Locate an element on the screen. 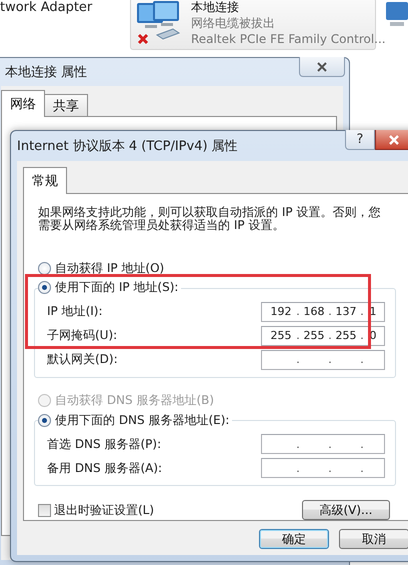 Image resolution: width=408 pixels, height=565 pixels. adapter-name: 本地连接 is located at coordinates (215, 7).